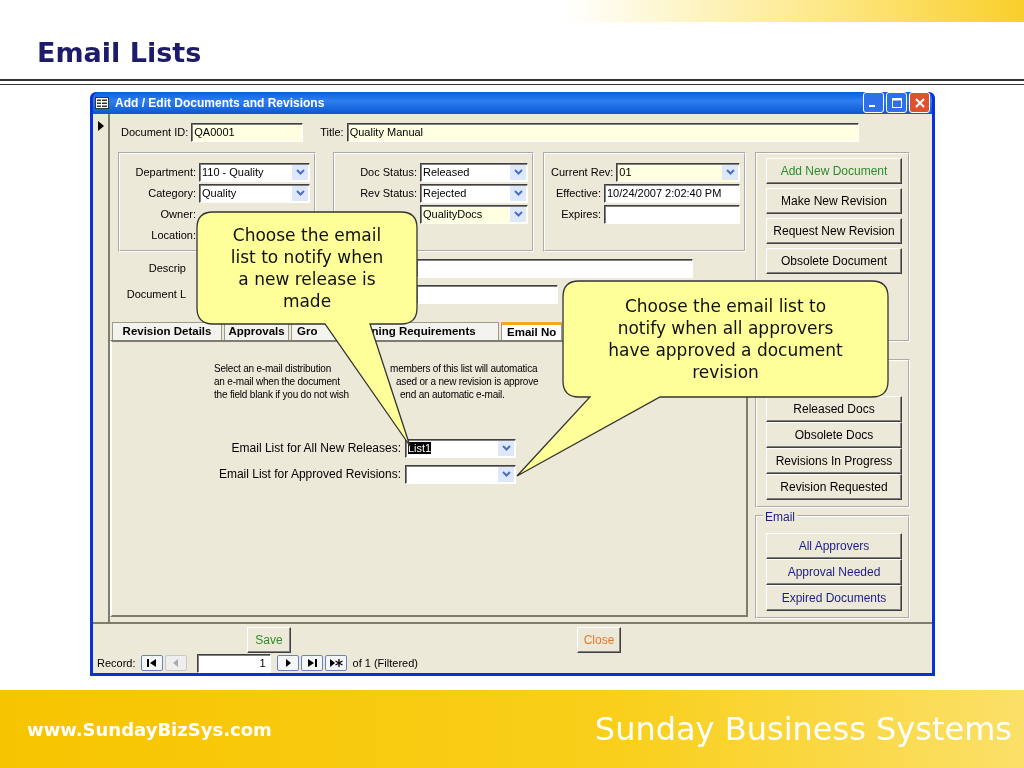 This screenshot has height=768, width=1024. What do you see at coordinates (307, 300) in the screenshot?
I see `callout-text: made` at bounding box center [307, 300].